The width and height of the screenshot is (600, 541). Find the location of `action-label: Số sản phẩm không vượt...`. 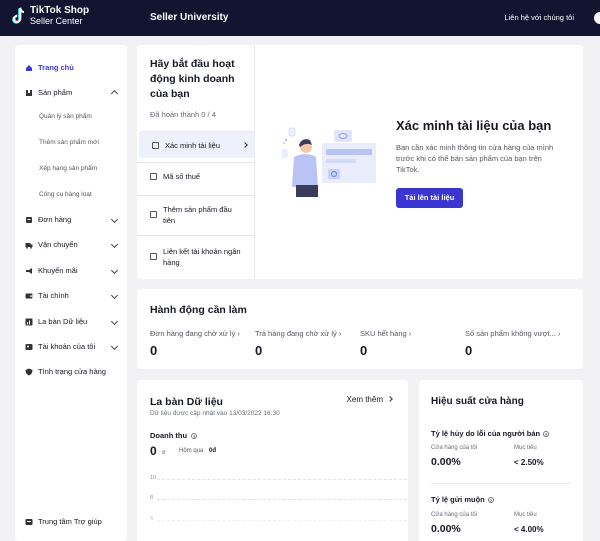

action-label: Số sản phẩm không vượt... is located at coordinates (510, 333).